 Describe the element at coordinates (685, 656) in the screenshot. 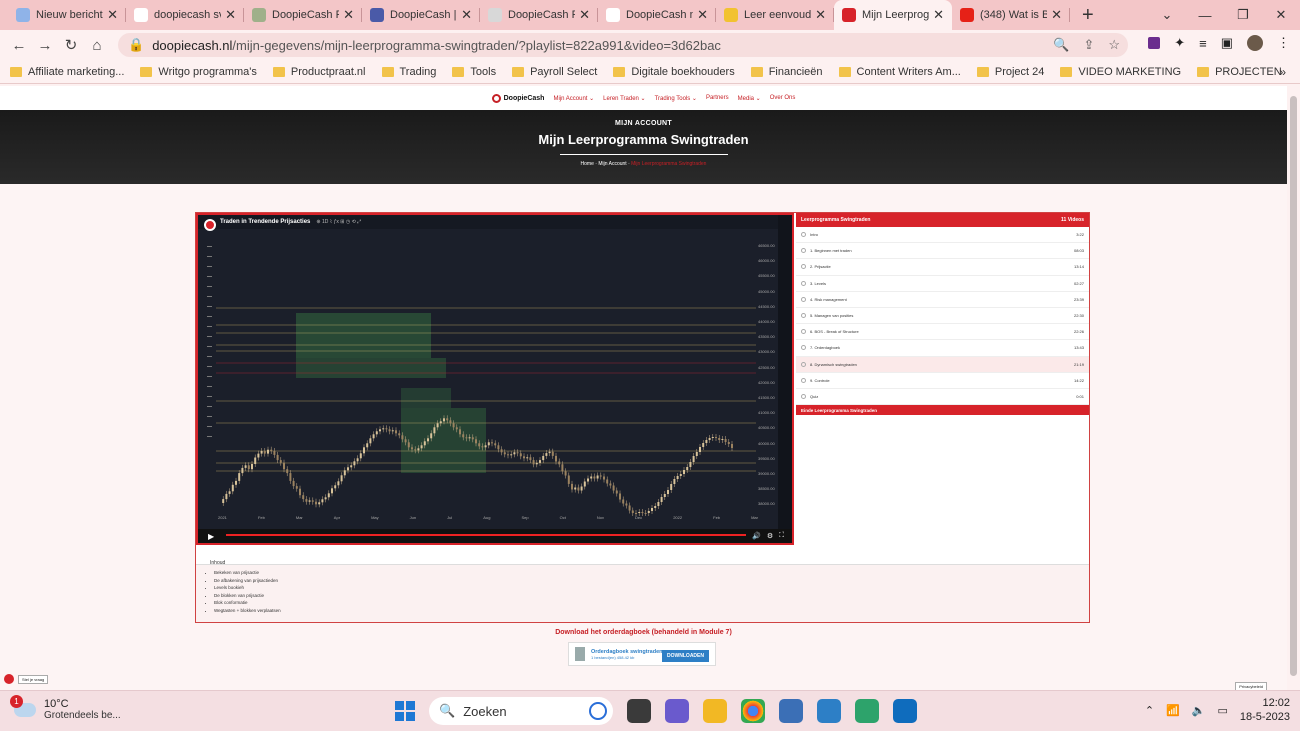

I see `download-button: DOWNLOADEN` at that location.